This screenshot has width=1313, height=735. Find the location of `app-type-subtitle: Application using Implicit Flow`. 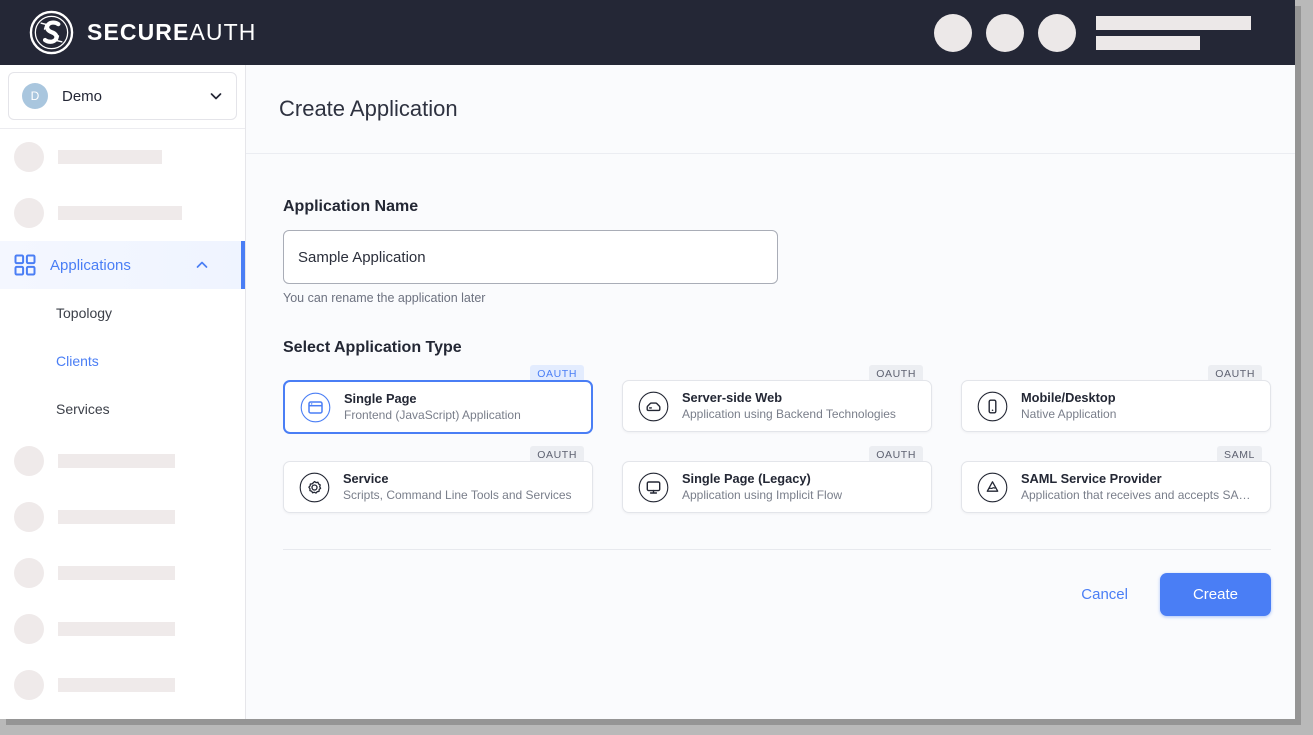

app-type-subtitle: Application using Implicit Flow is located at coordinates (762, 495).